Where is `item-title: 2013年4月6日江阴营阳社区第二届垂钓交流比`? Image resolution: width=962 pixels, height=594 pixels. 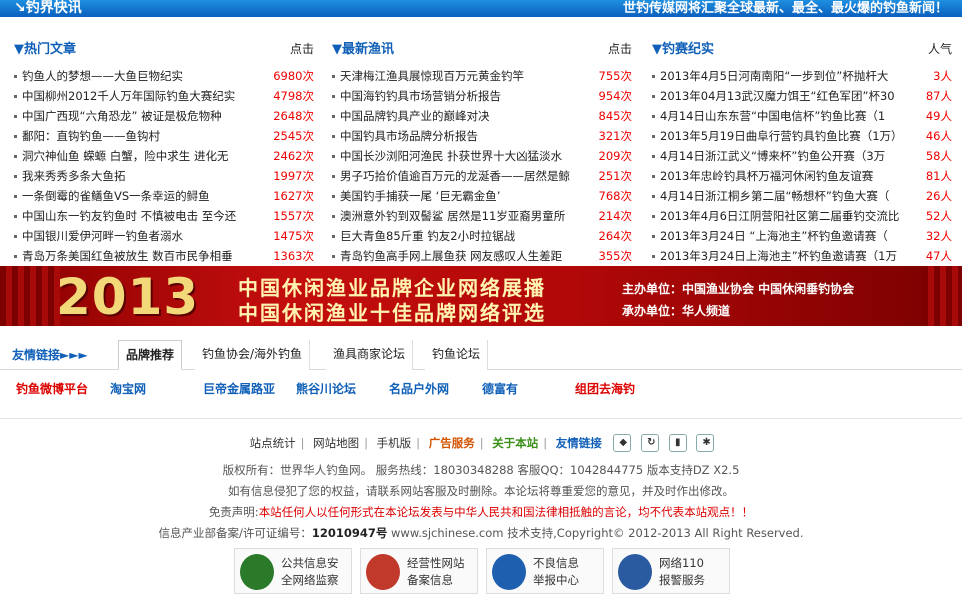 item-title: 2013年4月6日江阴营阳社区第二届垂钓交流比 is located at coordinates (784, 216).